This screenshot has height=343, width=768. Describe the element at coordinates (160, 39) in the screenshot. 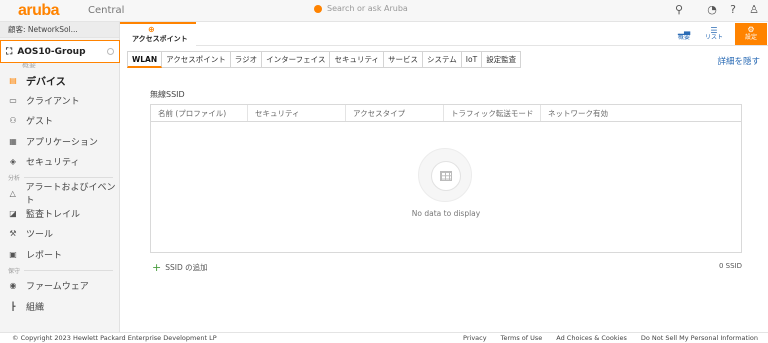

I see `context-tab-label: アクセスポイント` at that location.